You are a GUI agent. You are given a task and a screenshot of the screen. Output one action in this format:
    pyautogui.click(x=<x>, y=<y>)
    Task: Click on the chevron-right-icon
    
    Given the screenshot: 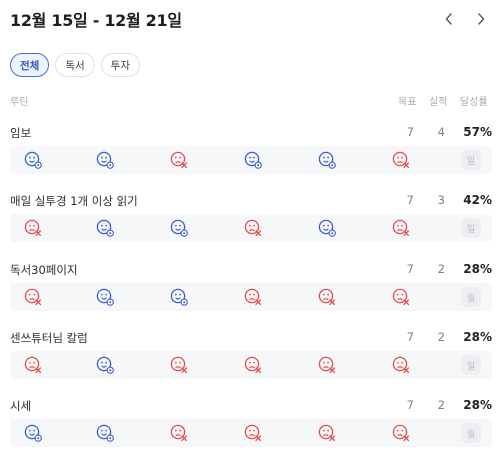 What is the action you would take?
    pyautogui.click(x=481, y=19)
    